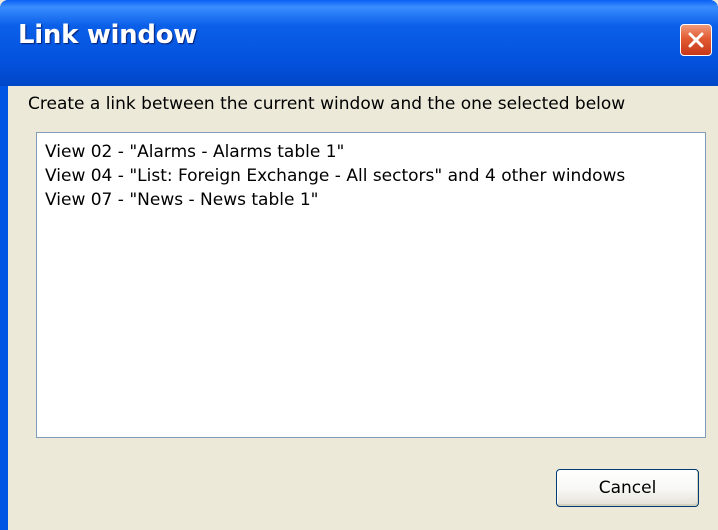 Image resolution: width=718 pixels, height=530 pixels. I want to click on cancel-button: Cancel, so click(627, 488).